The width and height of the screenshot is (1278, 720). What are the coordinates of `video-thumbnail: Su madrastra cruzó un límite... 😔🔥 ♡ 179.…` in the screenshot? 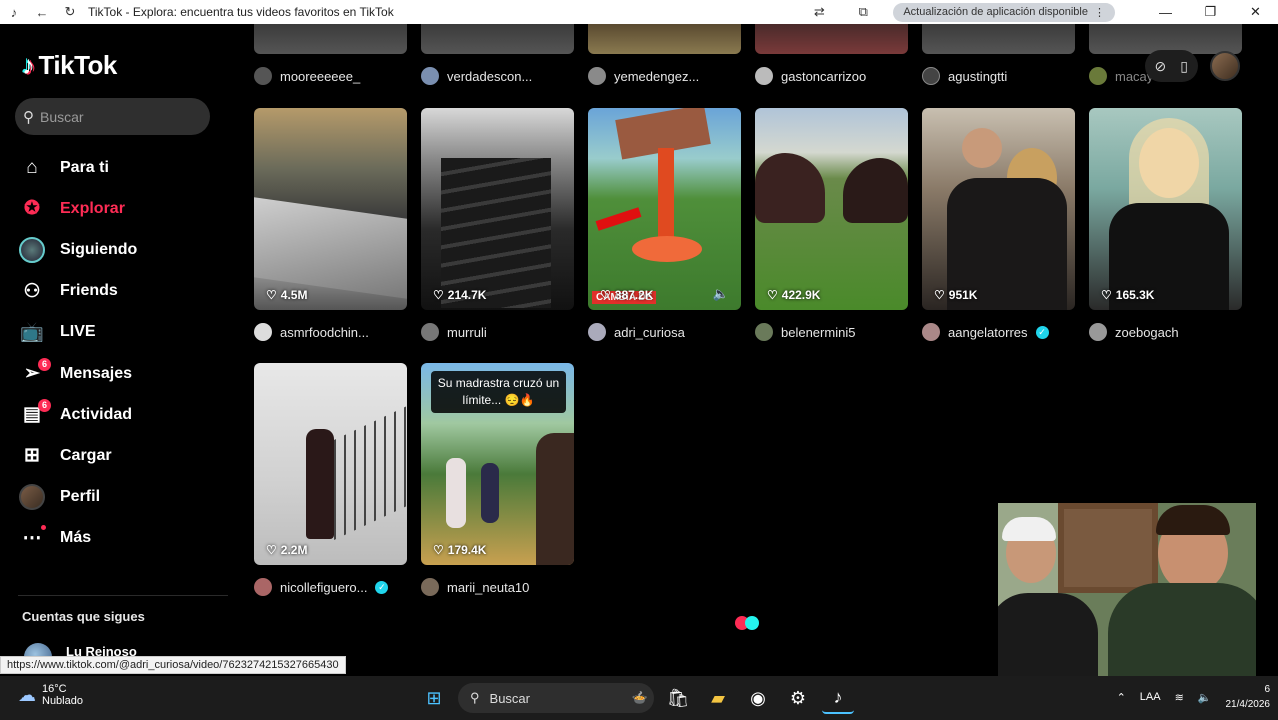 It's located at (497, 464).